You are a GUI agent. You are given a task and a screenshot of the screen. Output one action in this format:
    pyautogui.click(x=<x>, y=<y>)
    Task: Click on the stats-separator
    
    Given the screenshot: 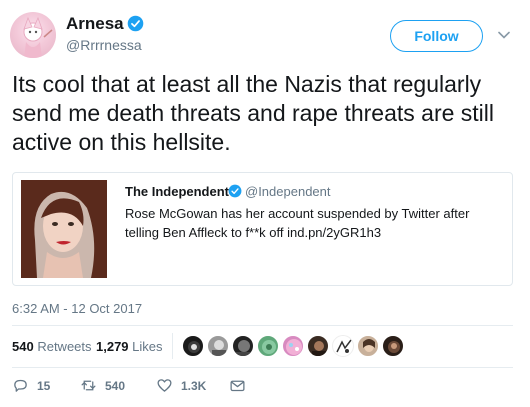 What is the action you would take?
    pyautogui.click(x=172, y=346)
    